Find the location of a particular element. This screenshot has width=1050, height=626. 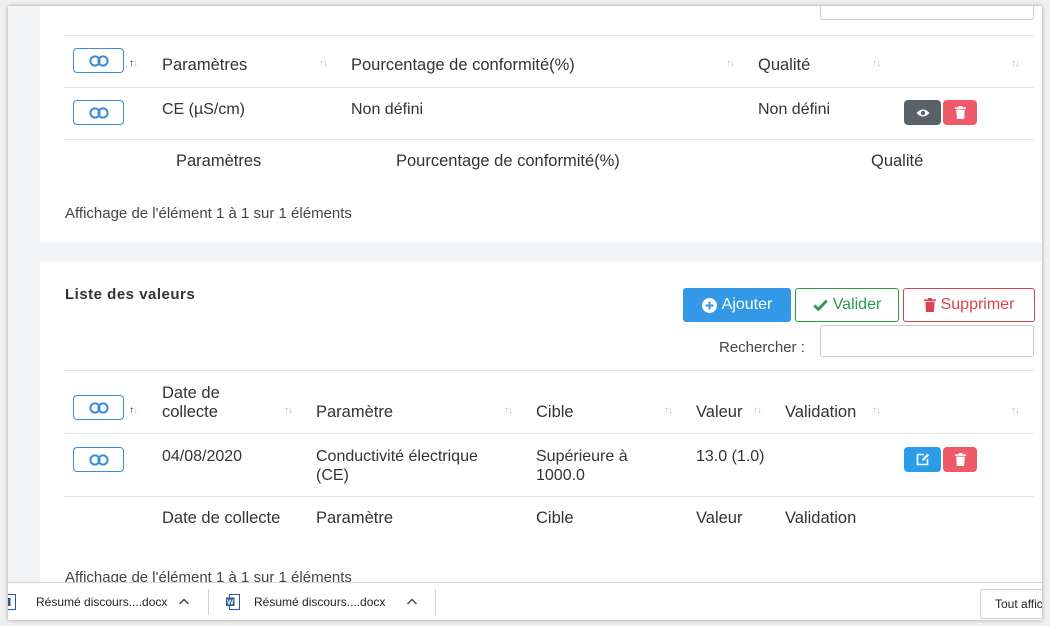

card-title: Liste des valeurs is located at coordinates (130, 294).